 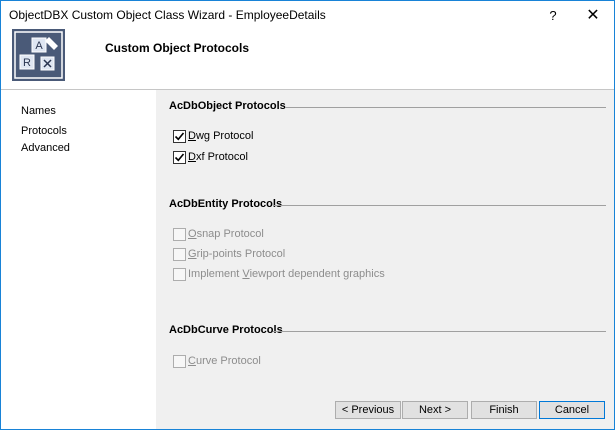 I want to click on viewport-graphics-label: Implement Viewport dependent graphics, so click(x=286, y=274).